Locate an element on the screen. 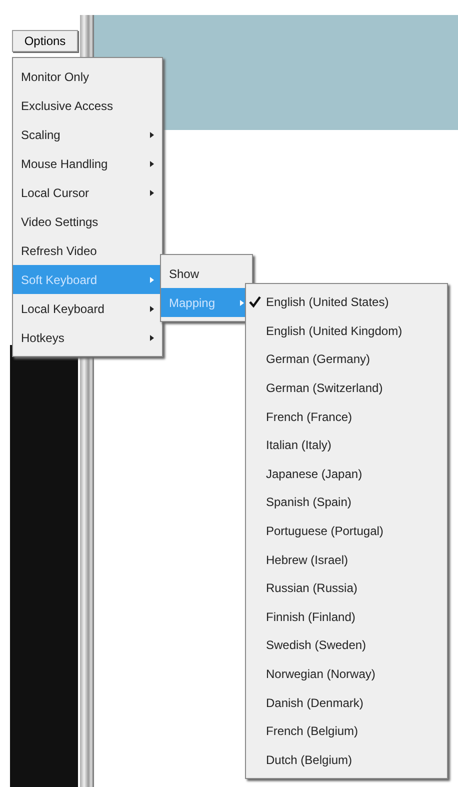 This screenshot has height=787, width=458. menu-item: Danish (Denmark) is located at coordinates (346, 702).